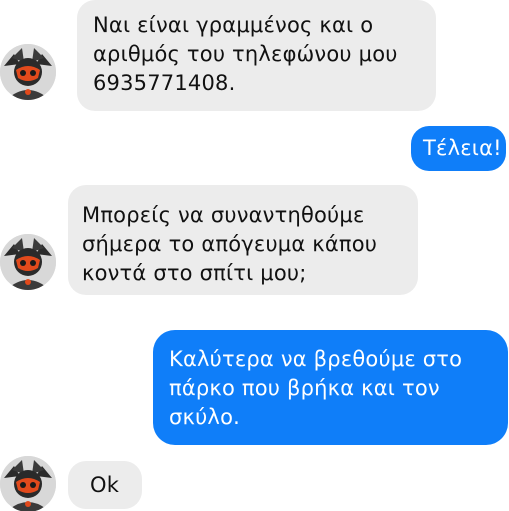 This screenshot has width=509, height=511. What do you see at coordinates (316, 359) in the screenshot?
I see `message-text-line: Καλύτερα να βρεθούμε στο` at bounding box center [316, 359].